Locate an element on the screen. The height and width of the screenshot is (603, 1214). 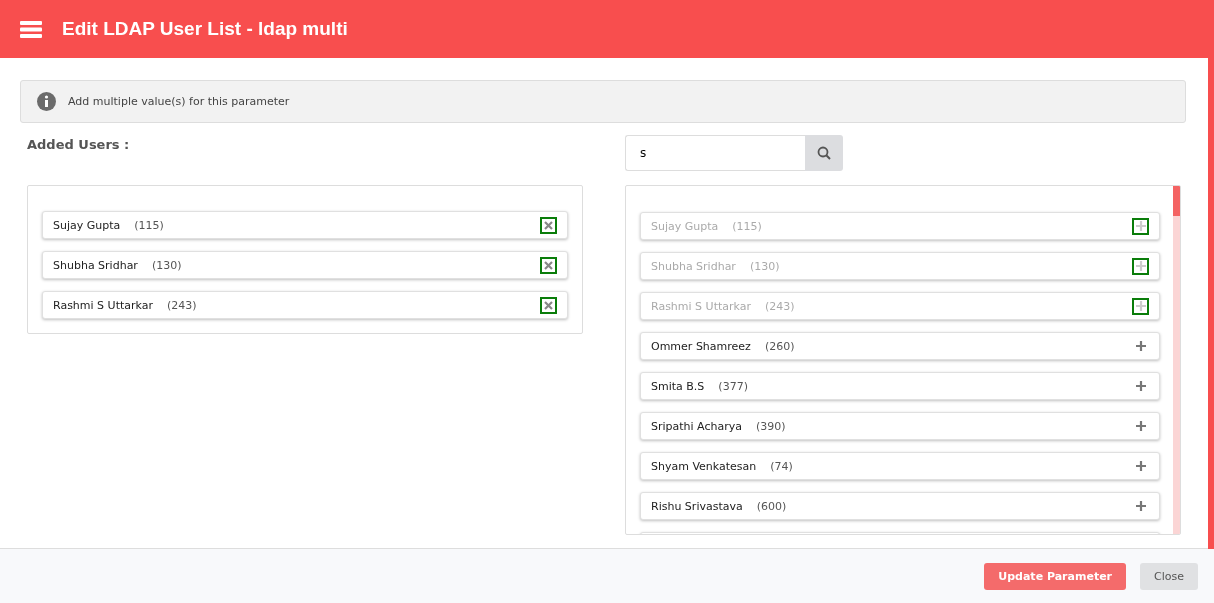
info-icon is located at coordinates (46, 101).